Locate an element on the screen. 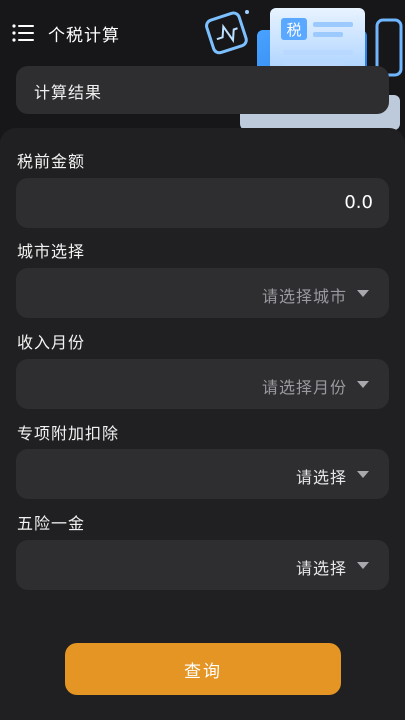 Image resolution: width=405 pixels, height=720 pixels. svg-text: 税 is located at coordinates (293, 30).